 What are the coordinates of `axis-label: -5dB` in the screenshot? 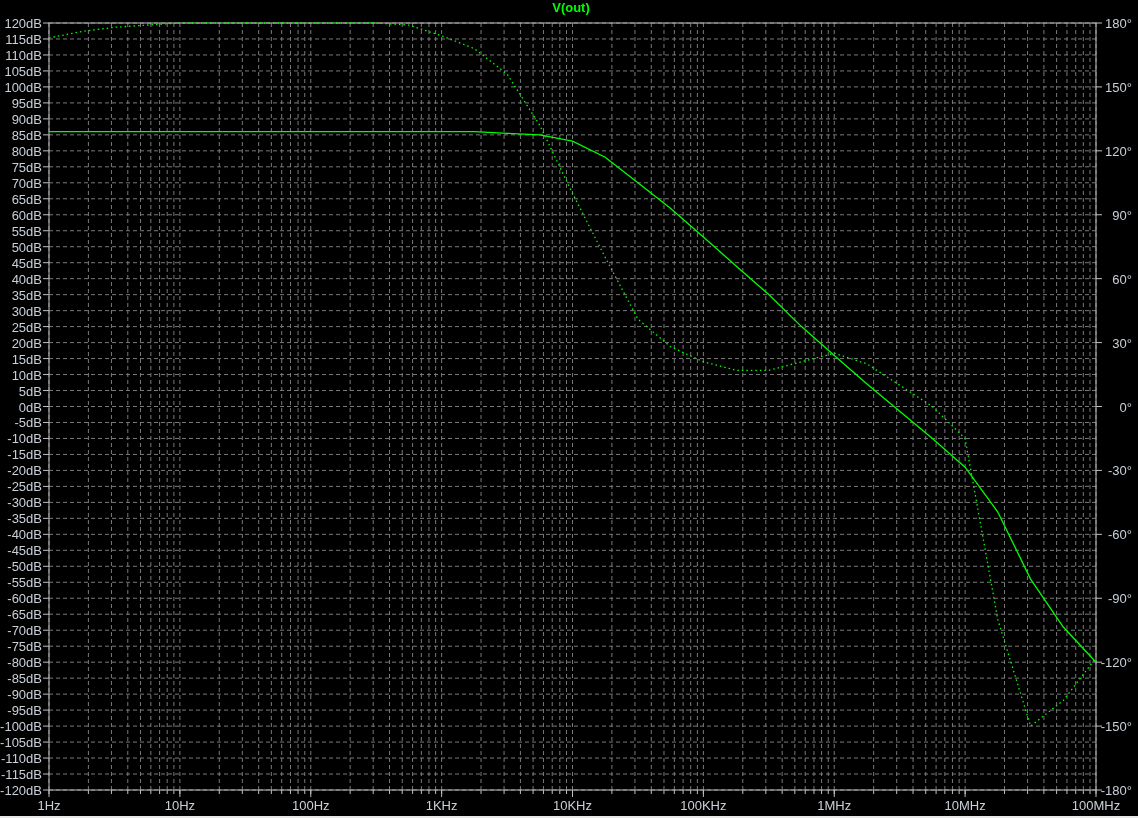 It's located at (28, 423).